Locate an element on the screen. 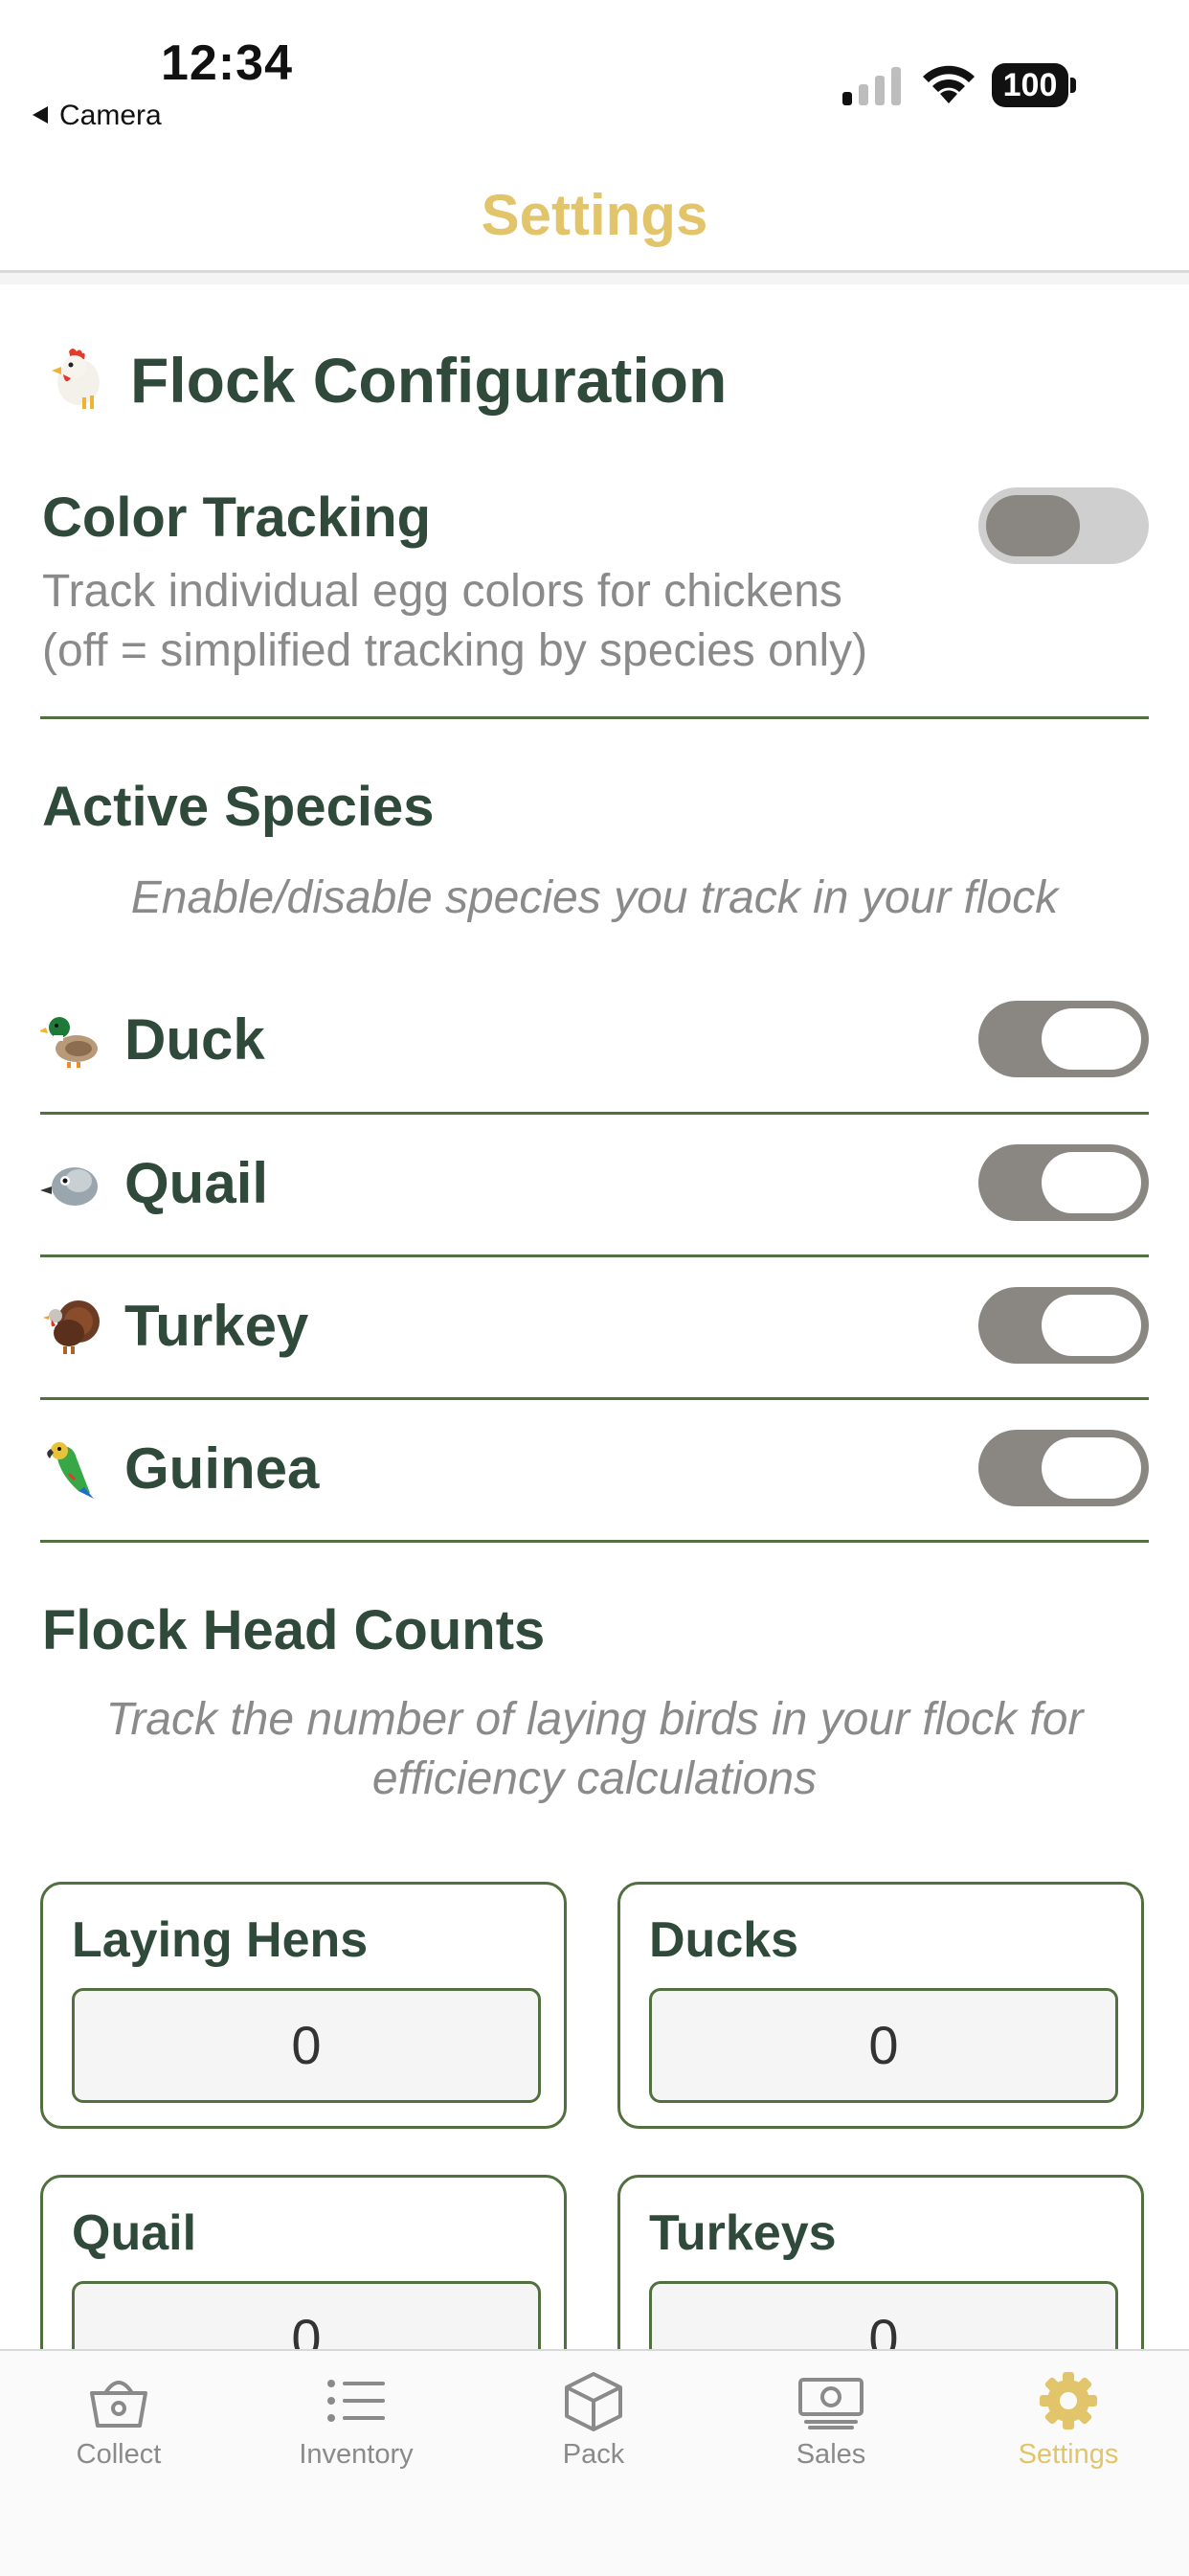 The height and width of the screenshot is (2576, 1189). species-divider is located at coordinates (594, 1541).